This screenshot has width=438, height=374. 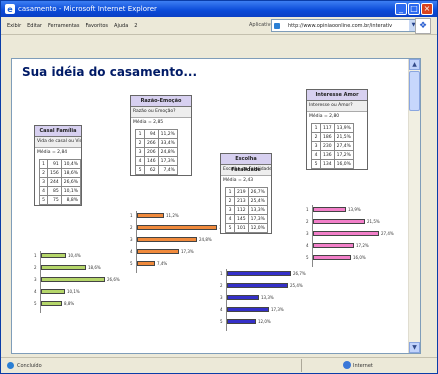 I want to click on table-row: 5 101 12,0%, so click(x=246, y=228).